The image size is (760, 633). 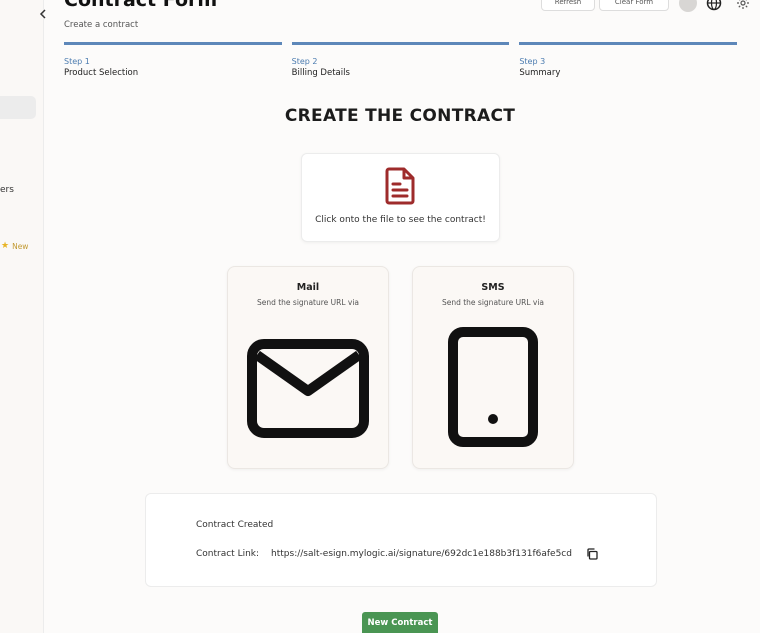 What do you see at coordinates (308, 388) in the screenshot?
I see `mail-icon` at bounding box center [308, 388].